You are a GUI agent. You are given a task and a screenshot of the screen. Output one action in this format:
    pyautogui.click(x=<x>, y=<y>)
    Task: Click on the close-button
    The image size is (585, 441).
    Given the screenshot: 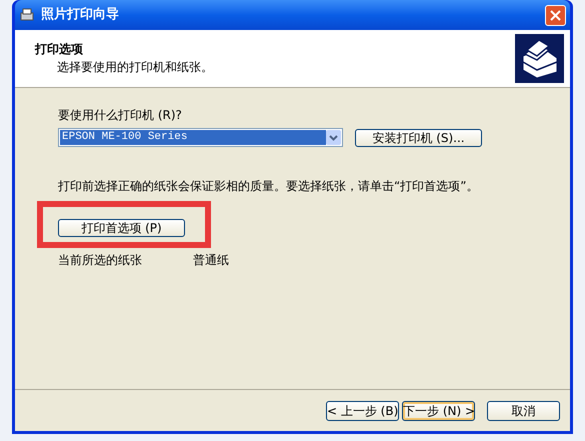 What is the action you would take?
    pyautogui.click(x=555, y=15)
    